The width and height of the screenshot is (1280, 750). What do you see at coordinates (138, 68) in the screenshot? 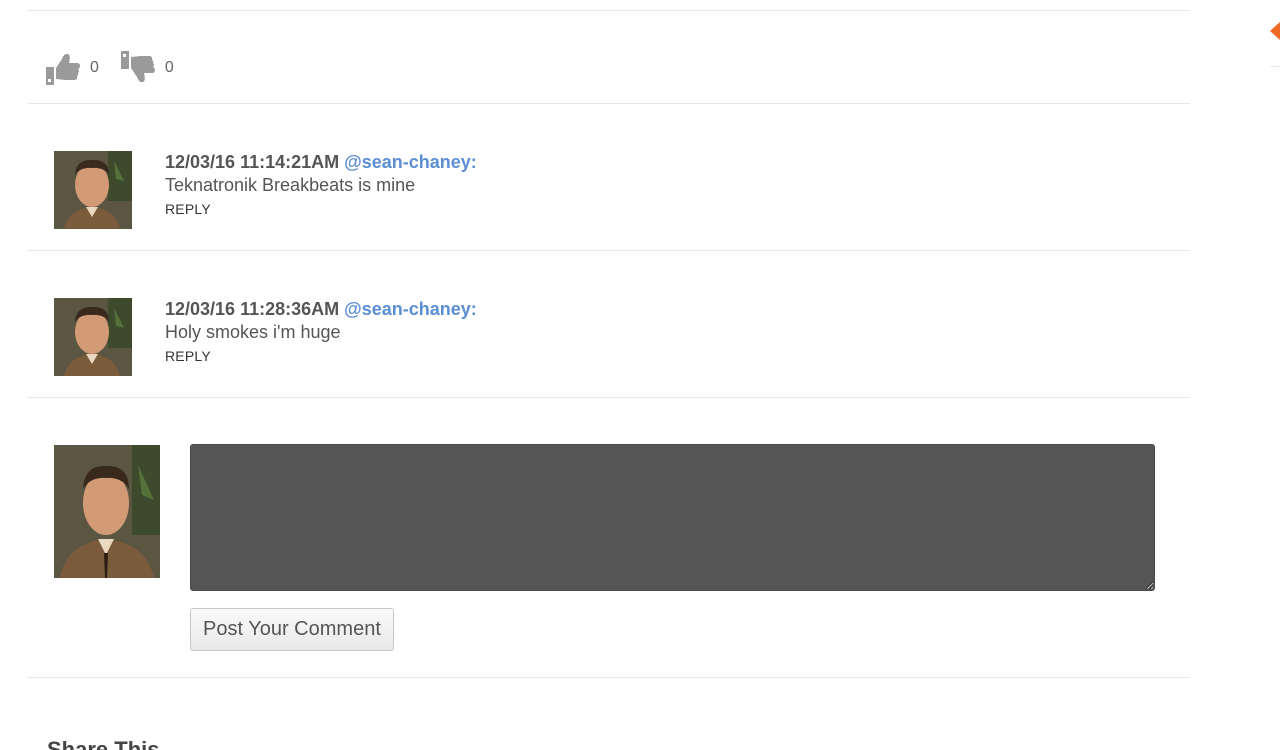
I see `thumbs-down-icon` at bounding box center [138, 68].